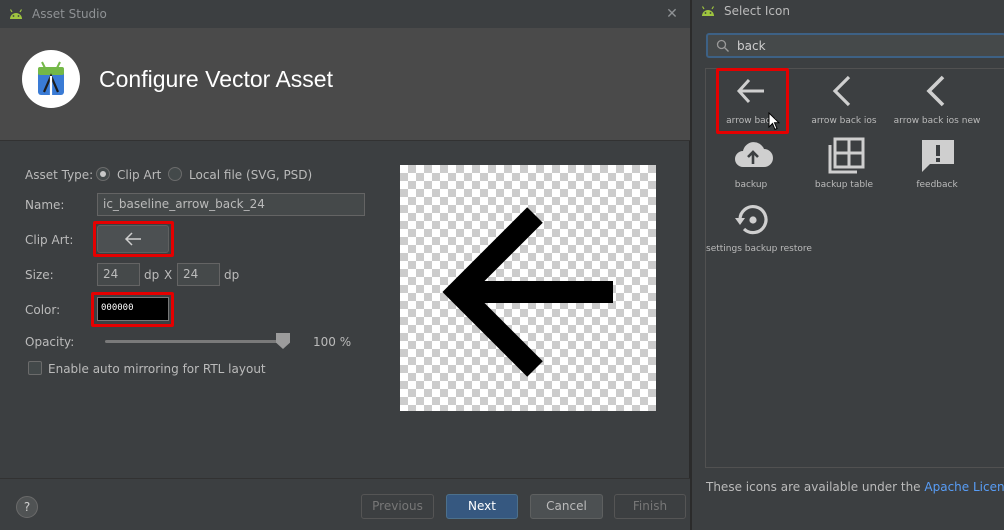 This screenshot has height=530, width=1004. I want to click on android-studio-logo, so click(51, 79).